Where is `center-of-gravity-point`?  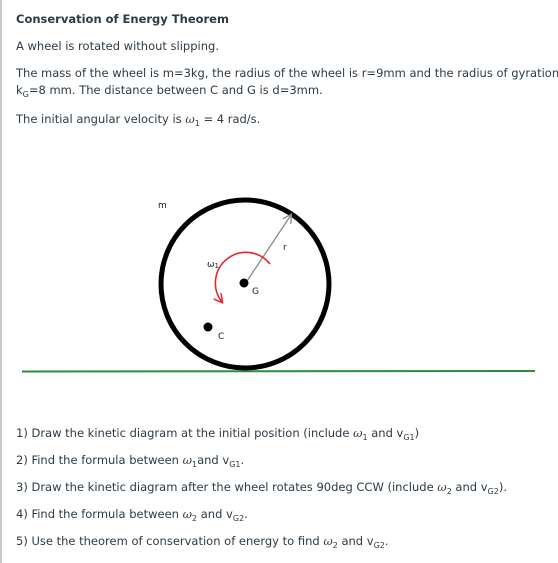
center-of-gravity-point is located at coordinates (244, 283).